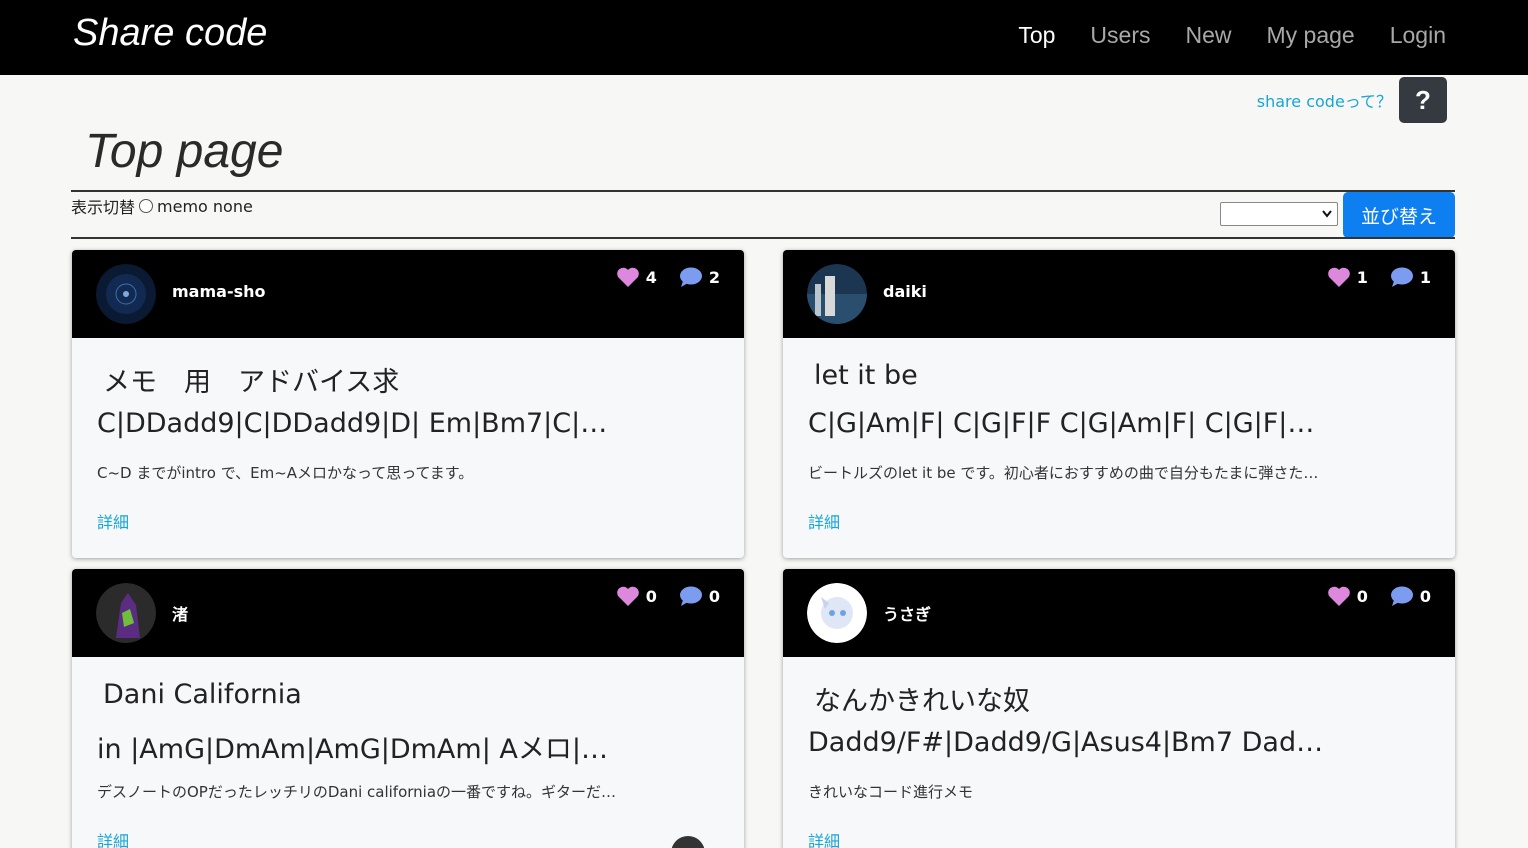 This screenshot has height=848, width=1528. Describe the element at coordinates (922, 701) in the screenshot. I see `card-title: なんかきれいな奴` at that location.